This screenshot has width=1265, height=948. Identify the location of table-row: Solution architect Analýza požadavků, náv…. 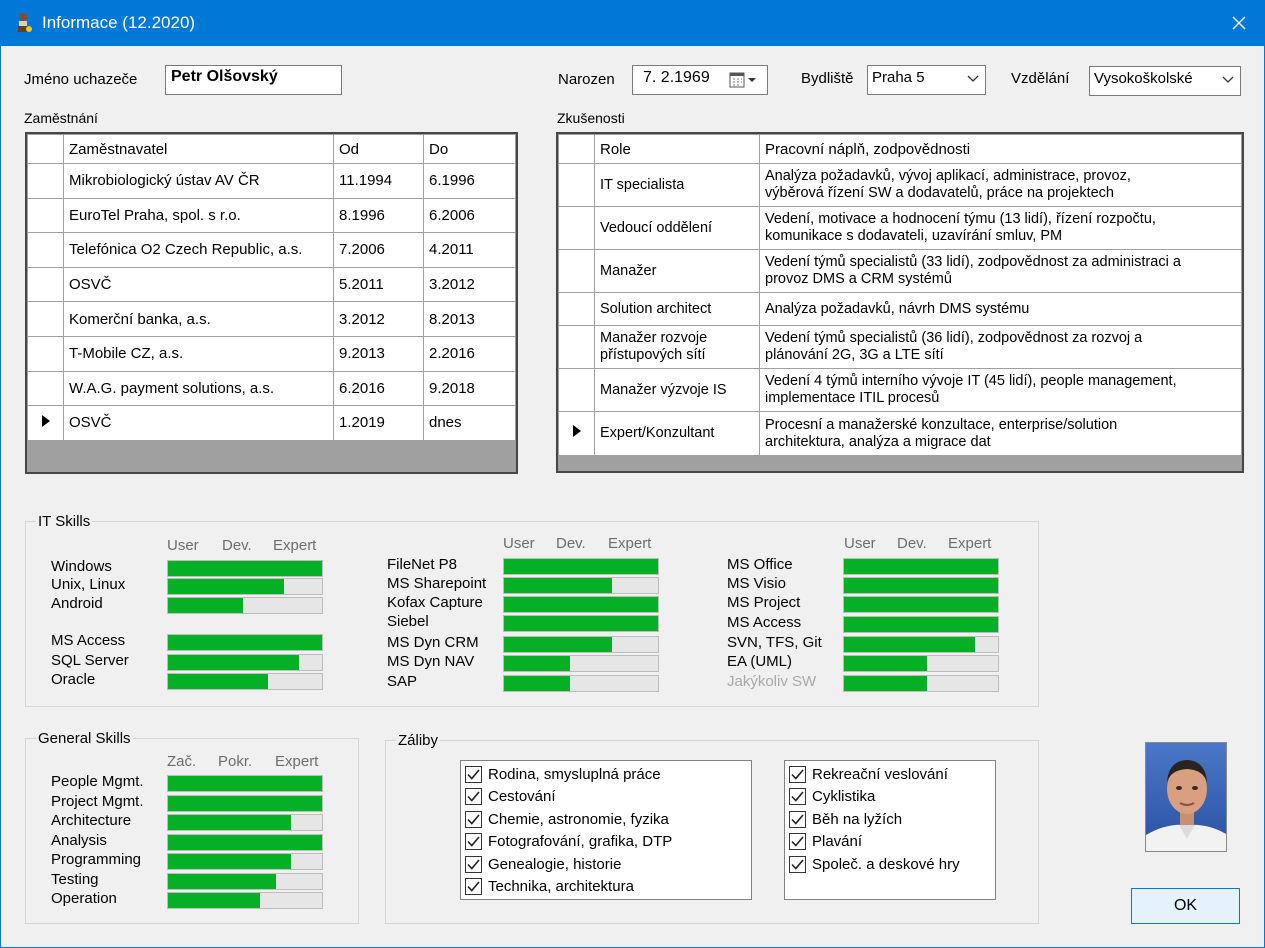
(900, 309).